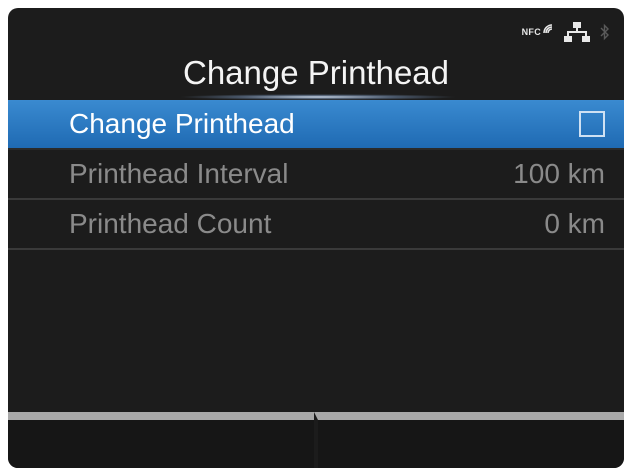 This screenshot has width=632, height=476. What do you see at coordinates (531, 32) in the screenshot?
I see `nfc-label: NFC` at bounding box center [531, 32].